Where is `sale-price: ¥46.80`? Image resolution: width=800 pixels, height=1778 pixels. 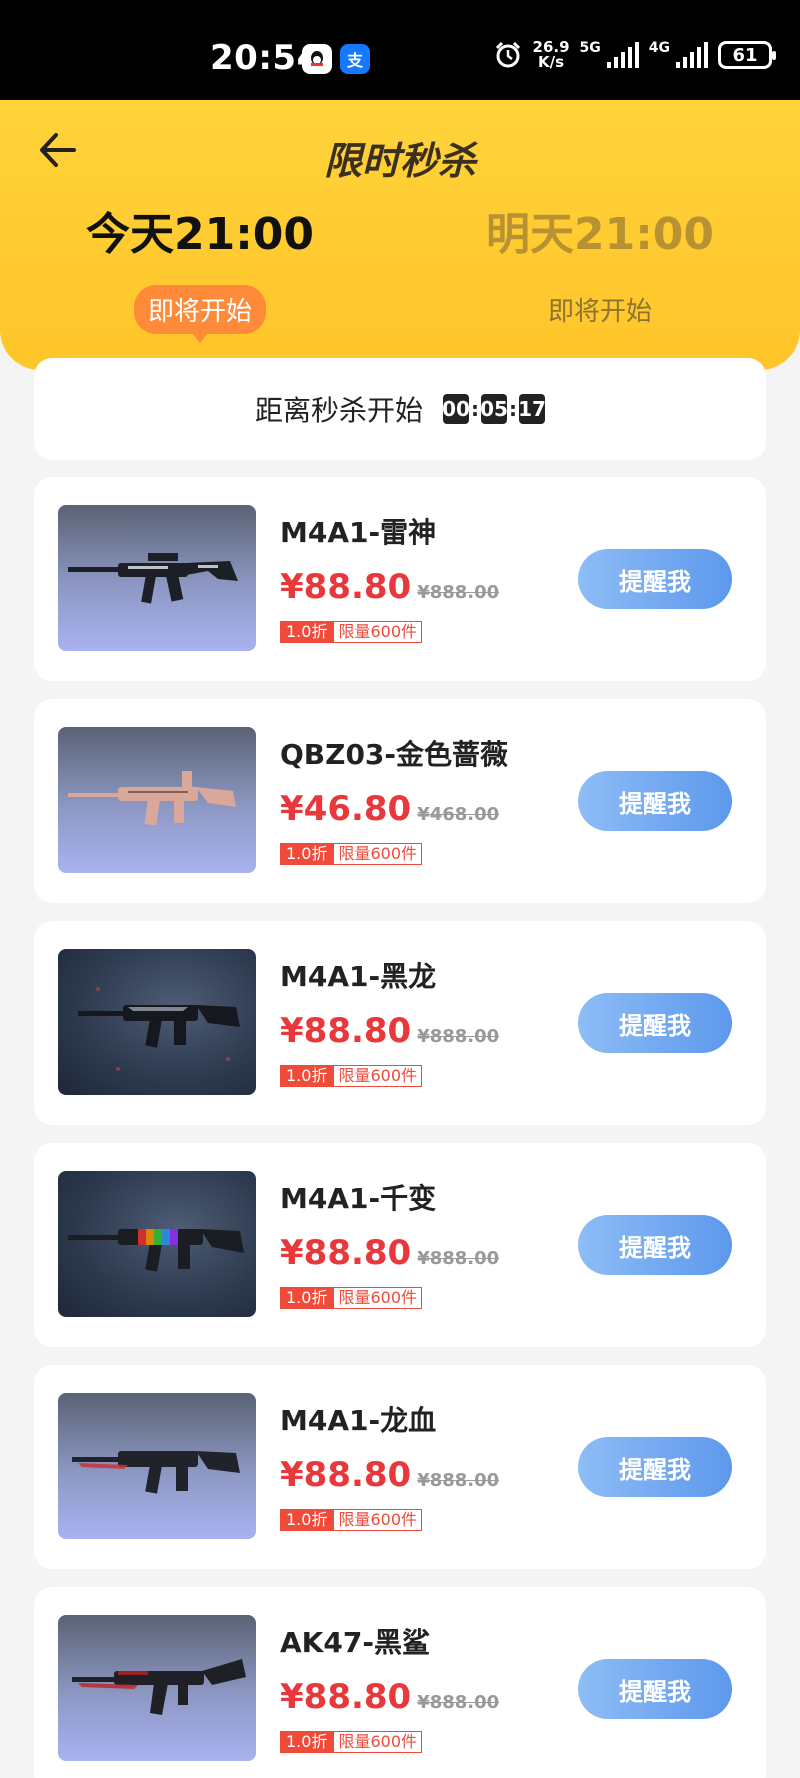 sale-price: ¥46.80 is located at coordinates (346, 809).